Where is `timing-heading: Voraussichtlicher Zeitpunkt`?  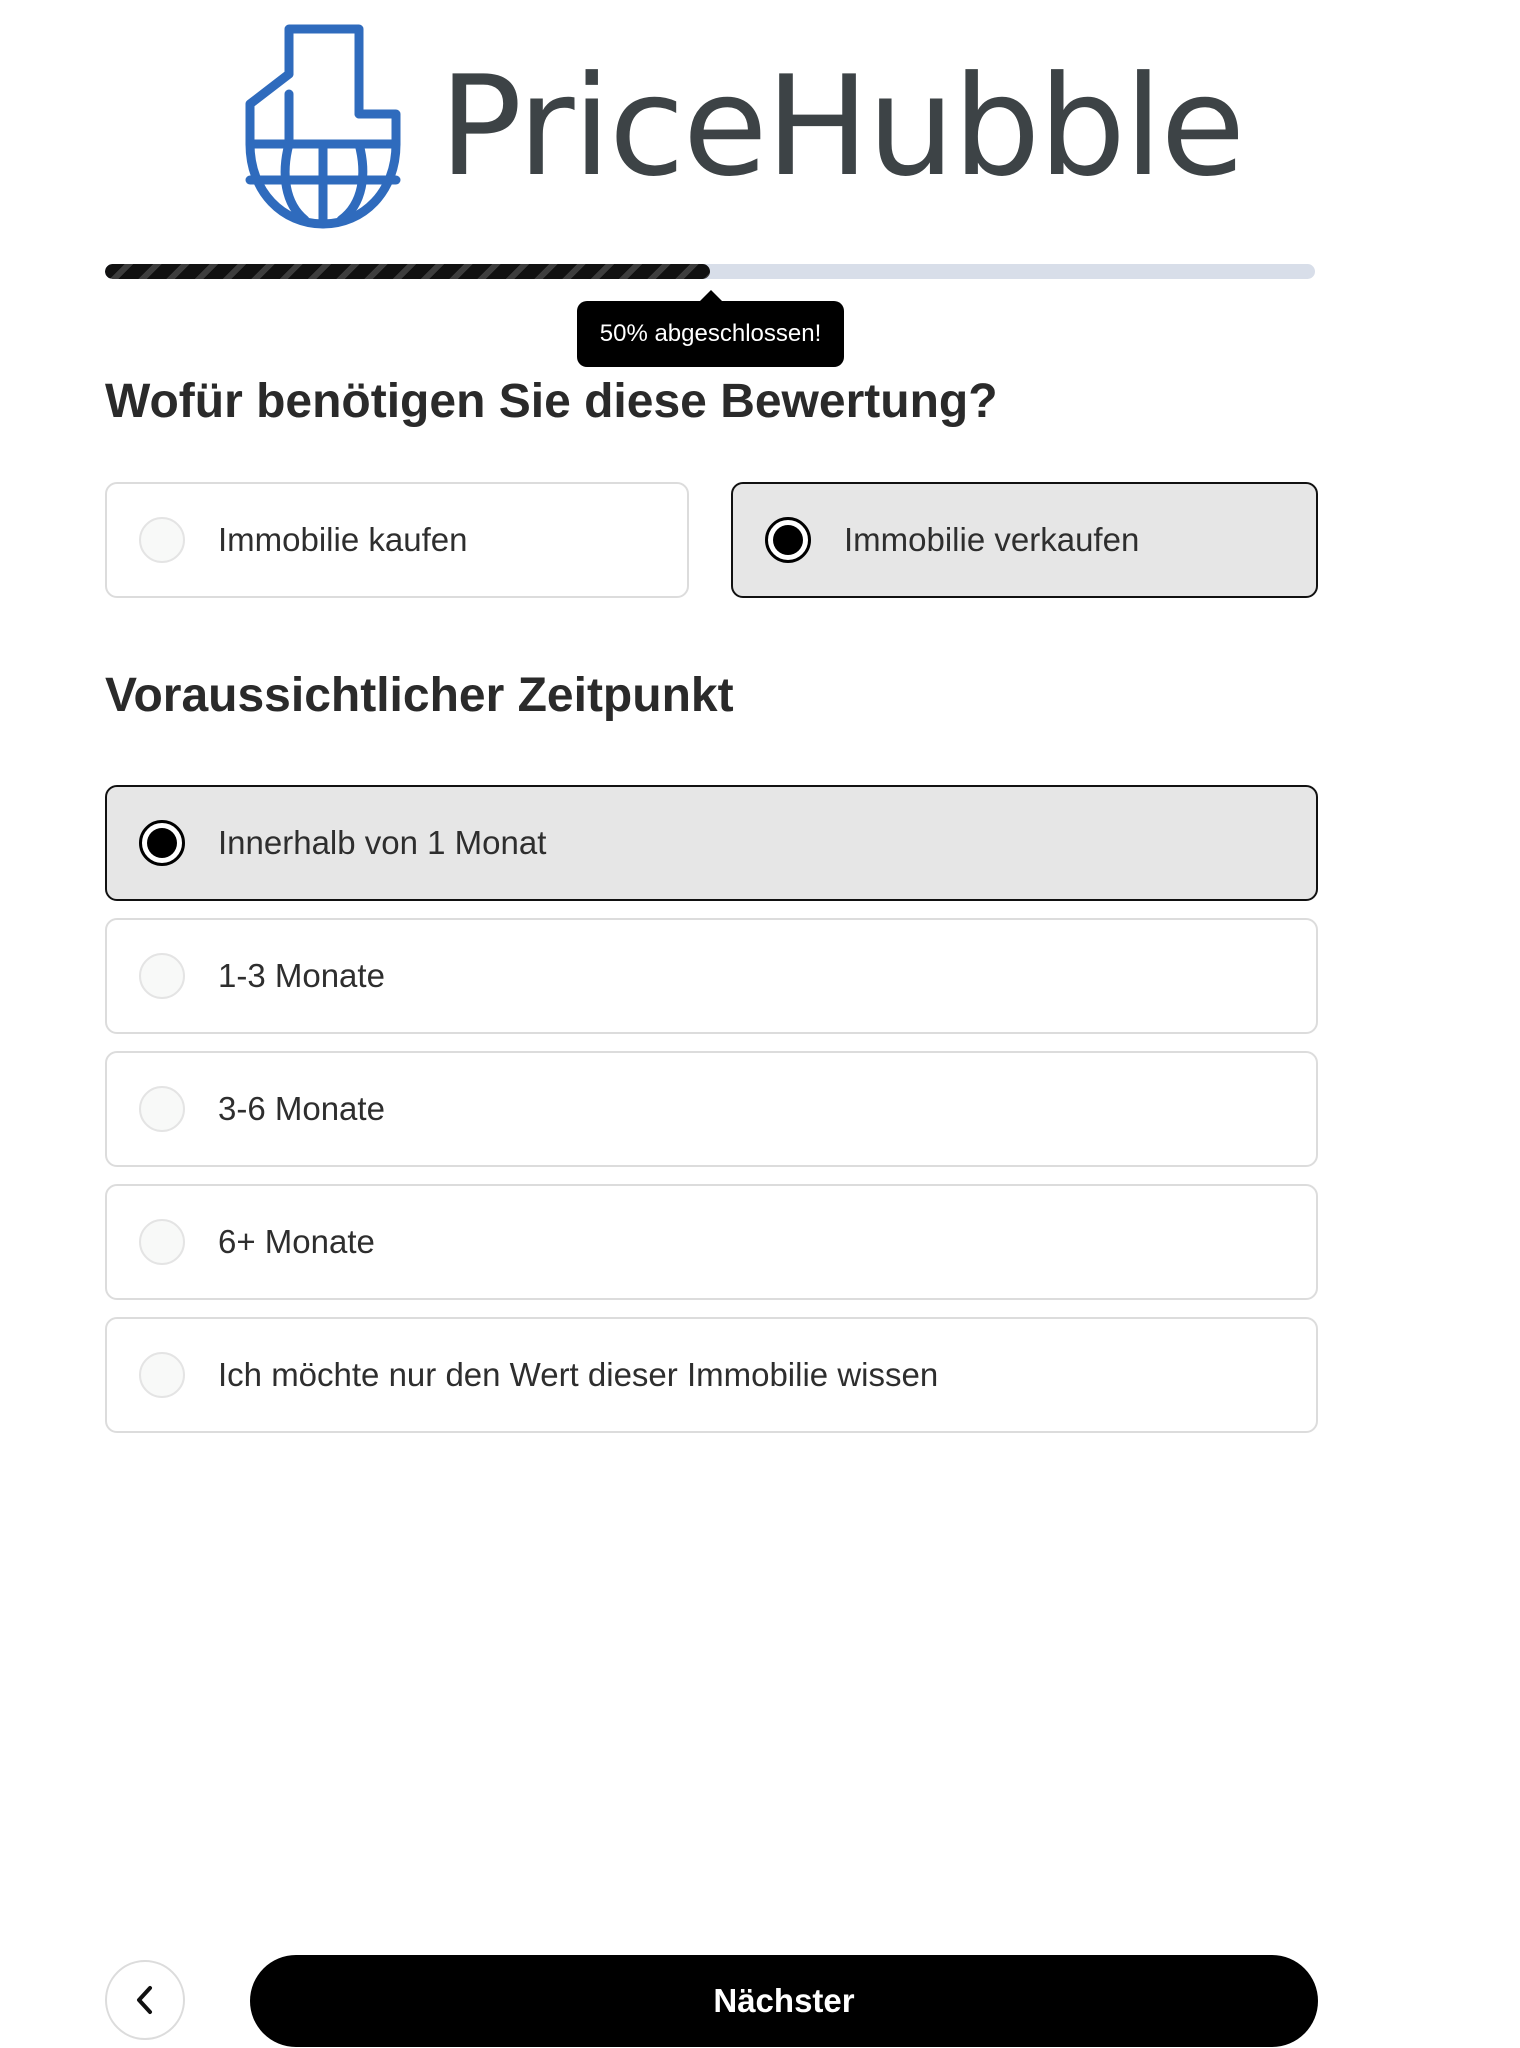 timing-heading: Voraussichtlicher Zeitpunkt is located at coordinates (419, 695).